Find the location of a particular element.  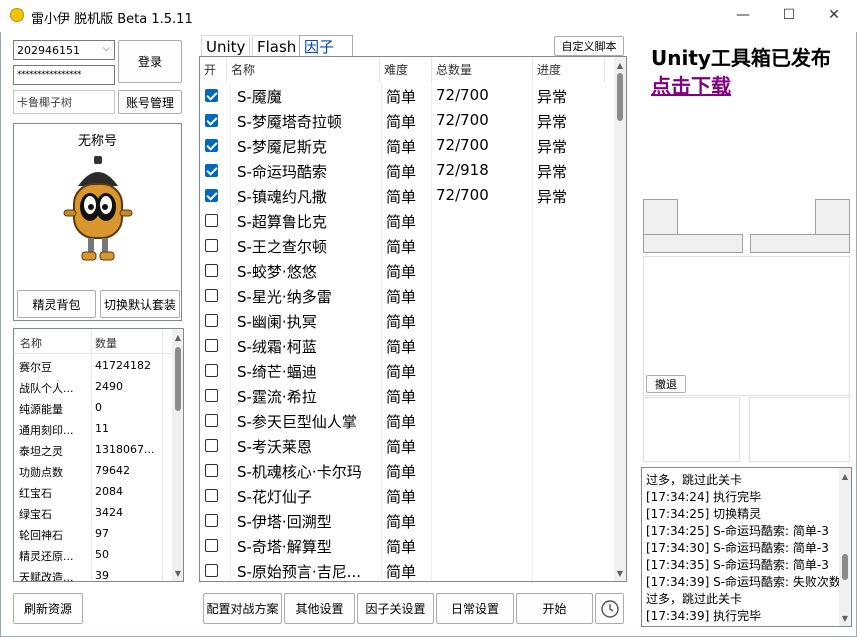

resource-row: 纯源能量 0 is located at coordinates (93, 407).